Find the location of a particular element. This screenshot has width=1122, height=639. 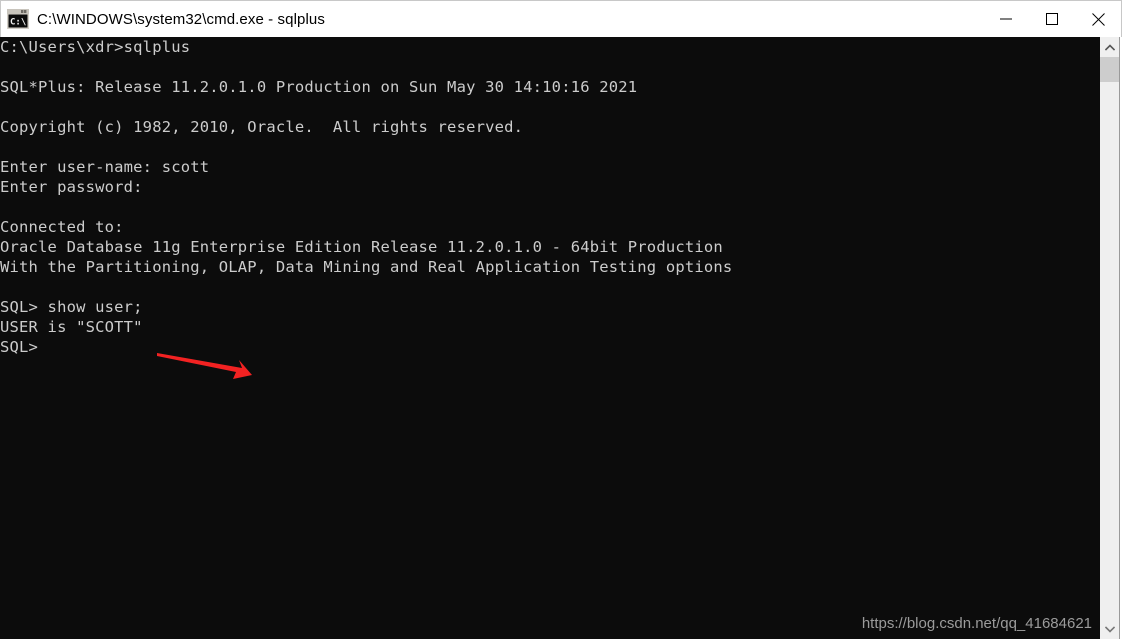

chevron-down-icon is located at coordinates (1109, 629).